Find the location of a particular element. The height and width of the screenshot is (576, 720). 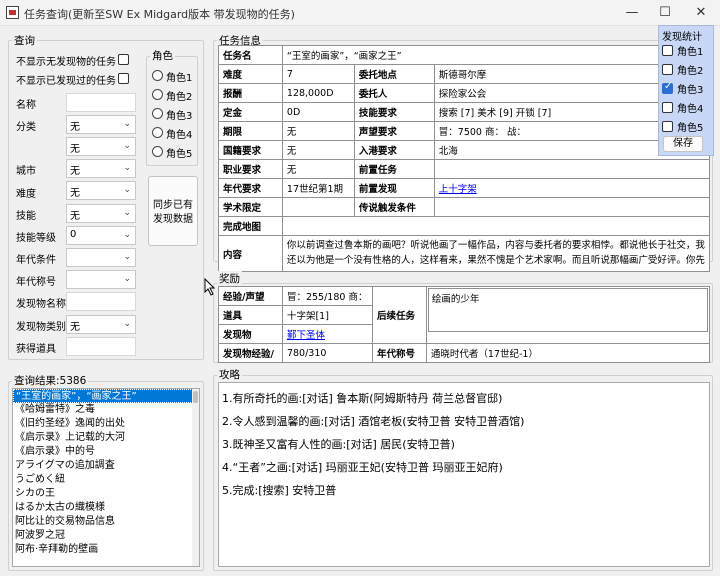

table-row: 职业要求无前置任务 is located at coordinates (464, 169).